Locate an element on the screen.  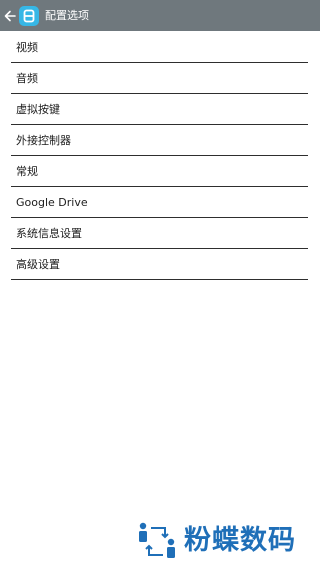
menu-item-video: 视频 is located at coordinates (159, 47).